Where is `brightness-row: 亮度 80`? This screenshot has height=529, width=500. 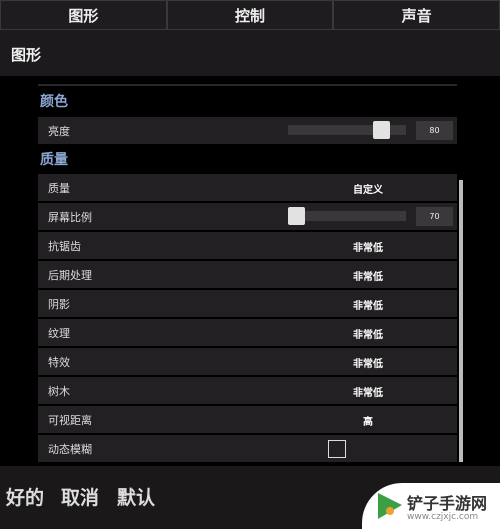 brightness-row: 亮度 80 is located at coordinates (247, 130).